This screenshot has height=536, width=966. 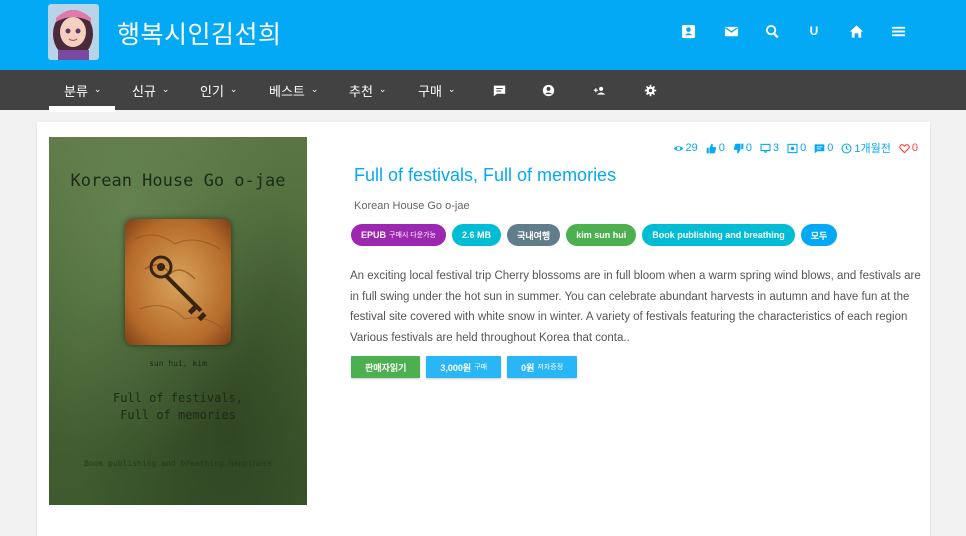 What do you see at coordinates (144, 92) in the screenshot?
I see `nav-label: 신규` at bounding box center [144, 92].